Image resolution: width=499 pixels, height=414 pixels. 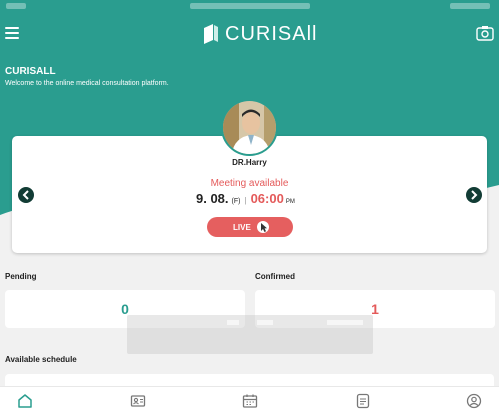 I want to click on status-bar-right, so click(x=470, y=6).